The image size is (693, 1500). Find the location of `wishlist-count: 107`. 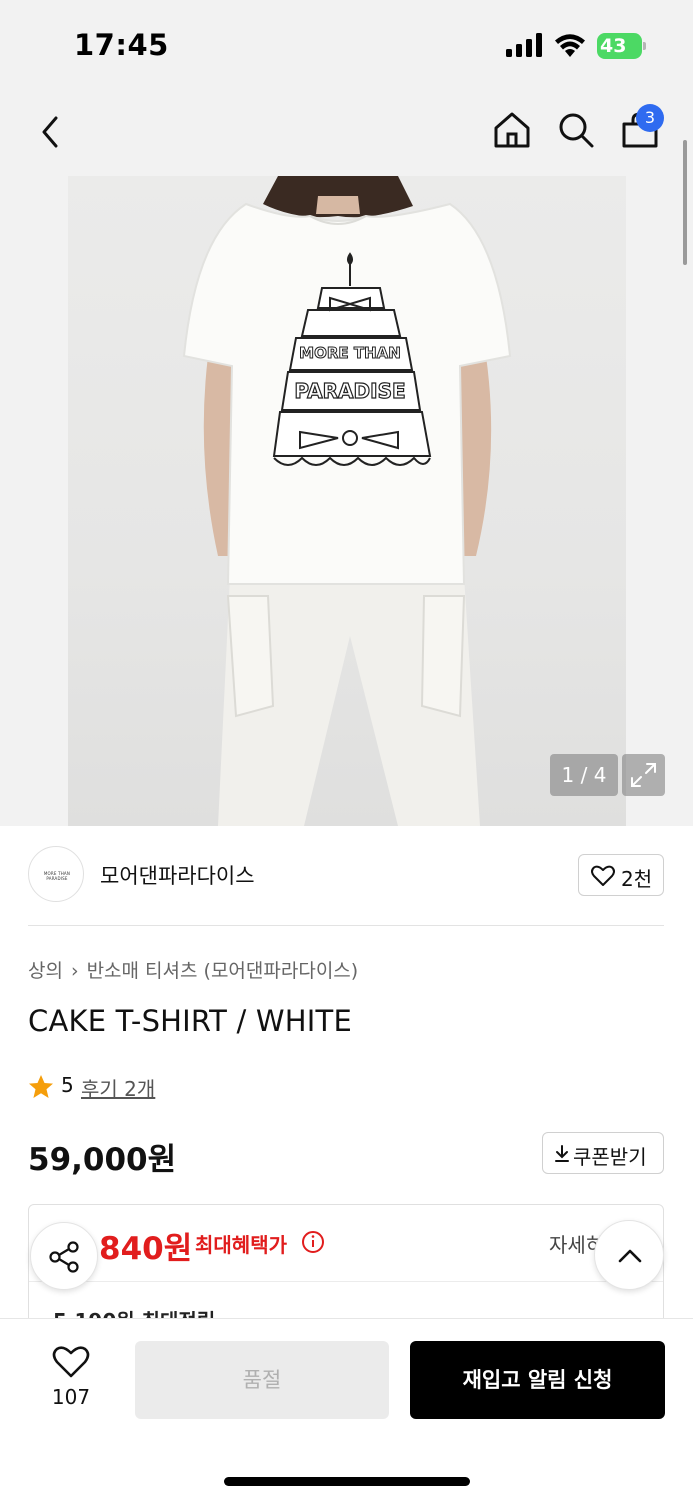

wishlist-count: 107 is located at coordinates (71, 1397).